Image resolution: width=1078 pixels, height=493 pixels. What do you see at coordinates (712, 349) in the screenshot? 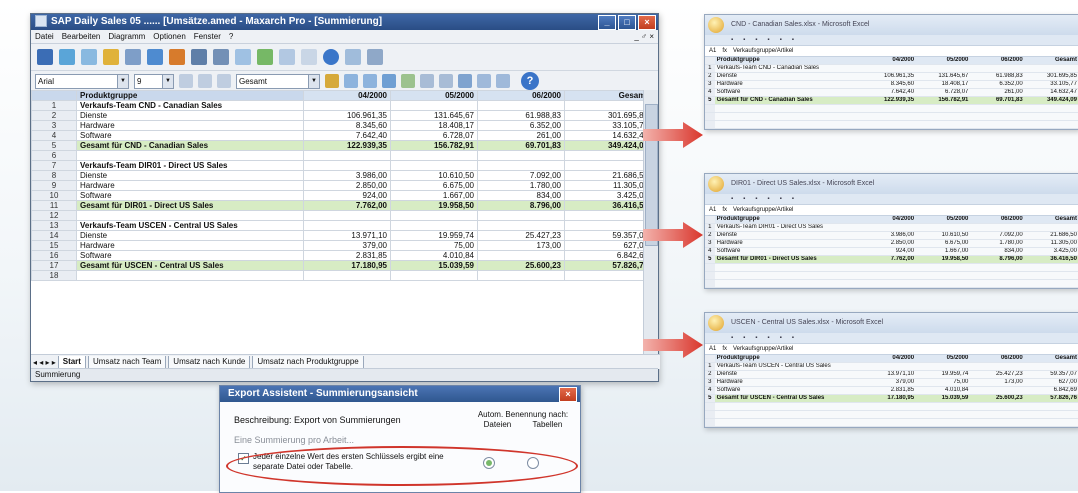
I see `name-box: A1` at bounding box center [712, 349].